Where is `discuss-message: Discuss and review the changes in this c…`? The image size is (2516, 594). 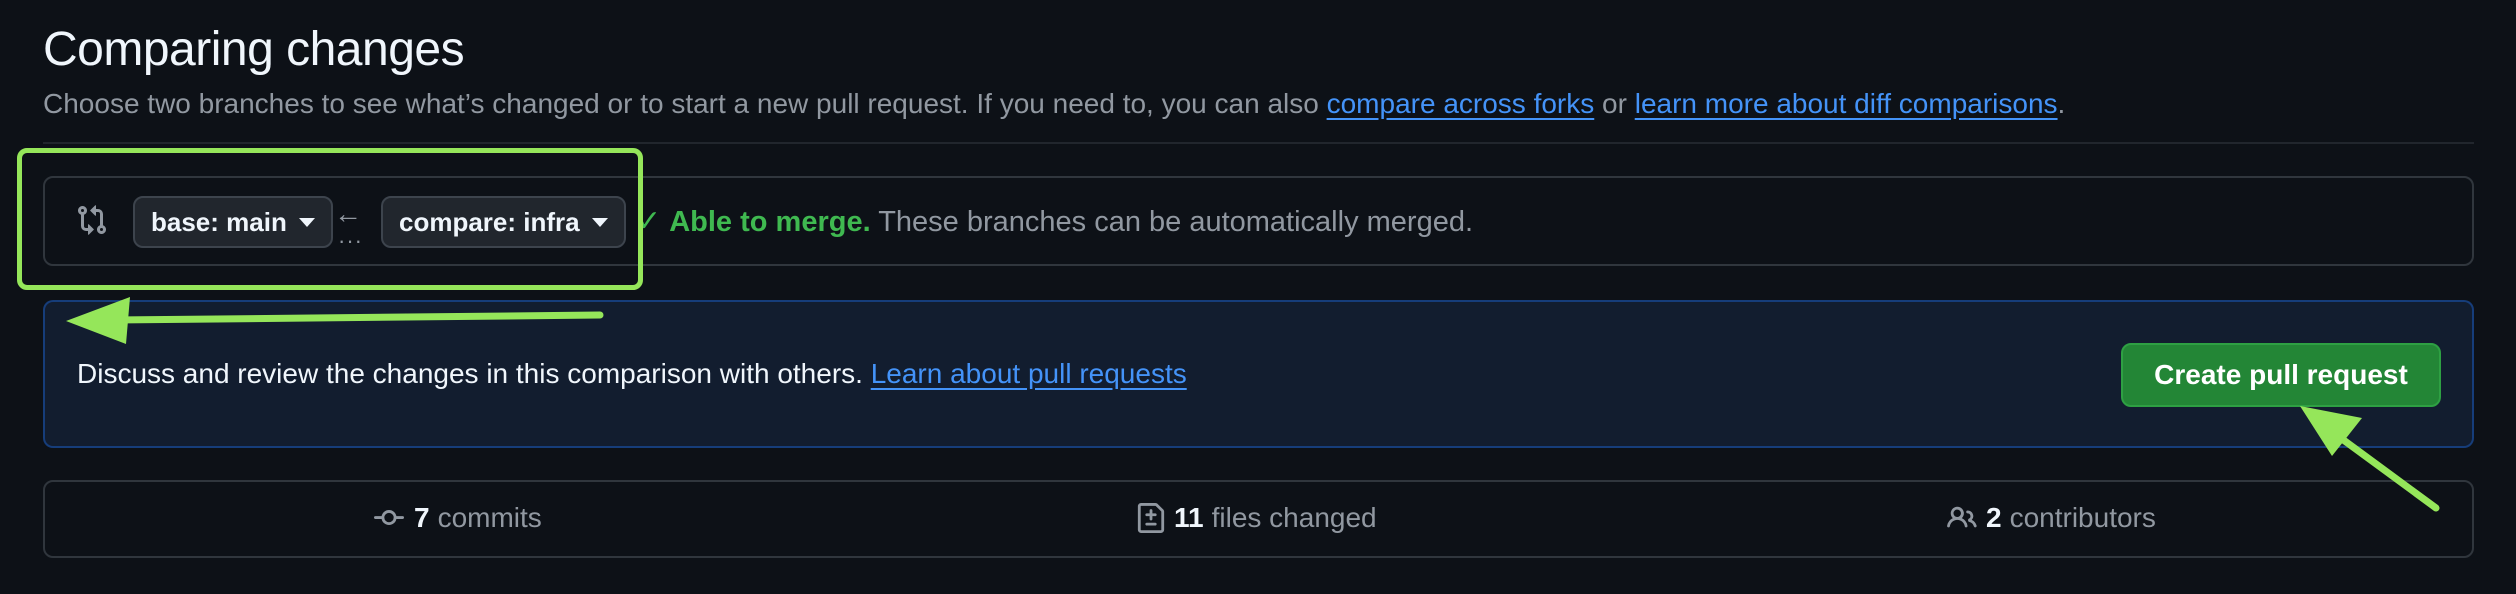
discuss-message: Discuss and review the changes in this c… is located at coordinates (470, 373).